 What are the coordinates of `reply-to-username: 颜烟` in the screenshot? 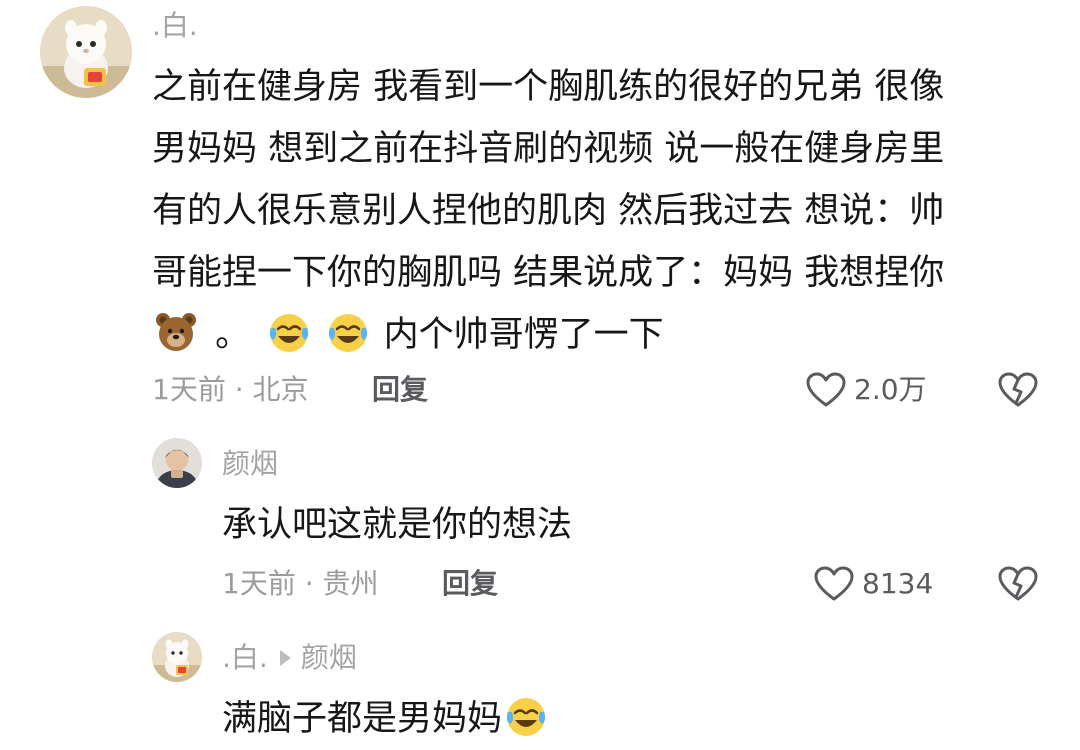 It's located at (329, 657).